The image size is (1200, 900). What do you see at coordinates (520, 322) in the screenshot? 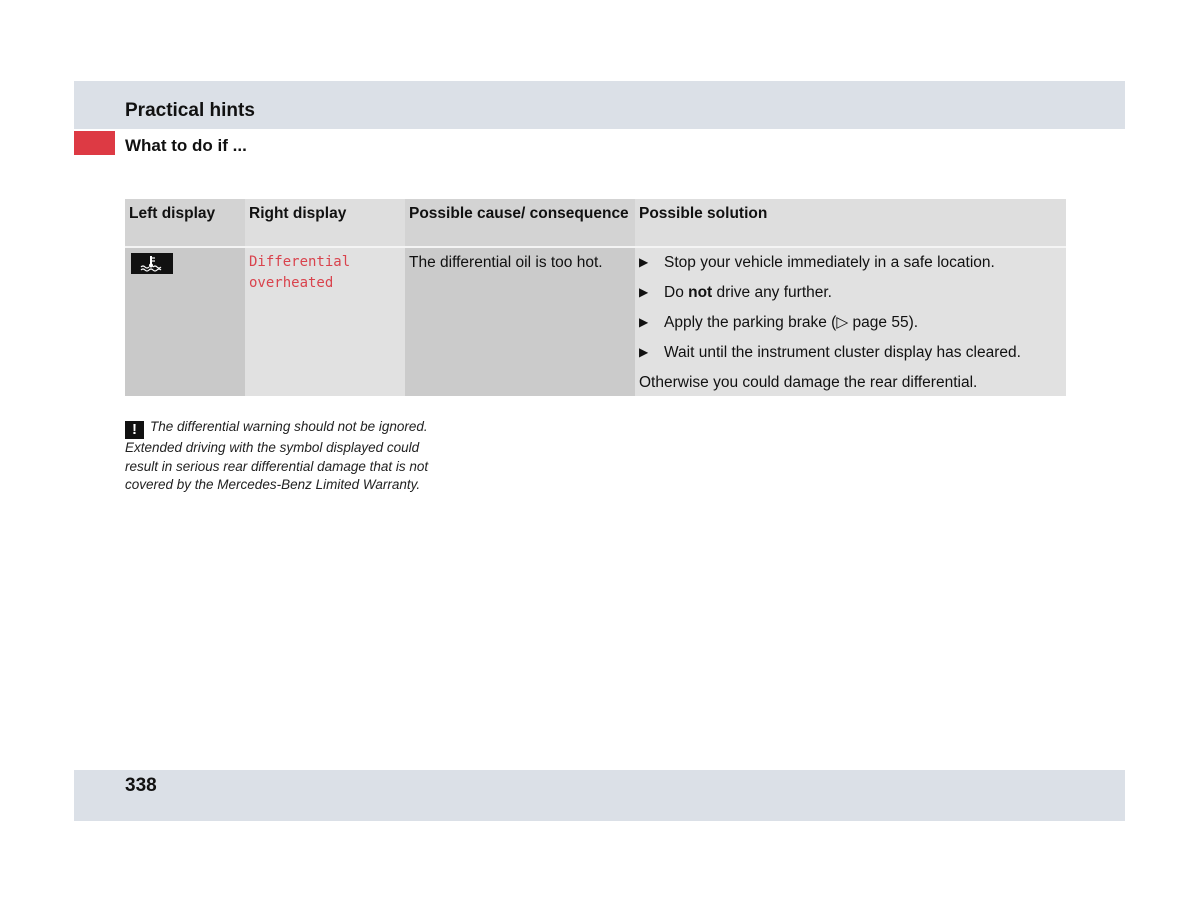
I see `cause-cell: The differential oil is too hot.` at bounding box center [520, 322].